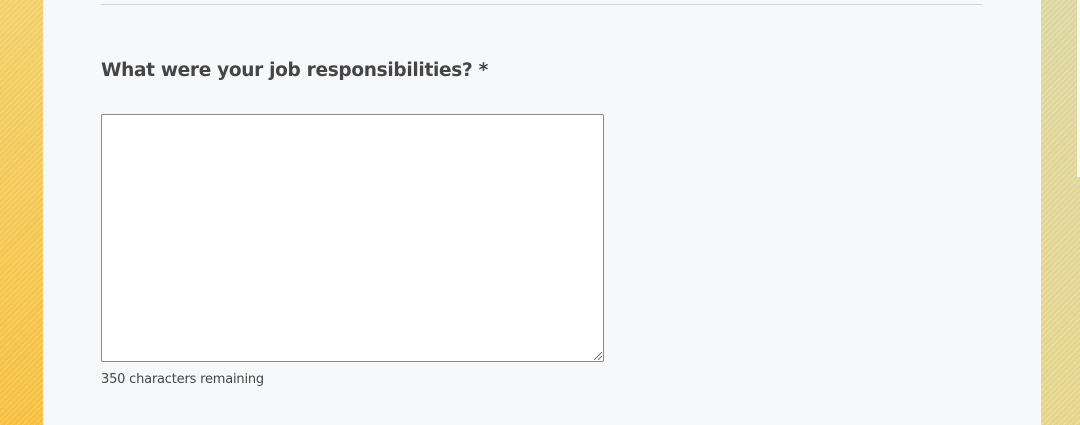 This screenshot has height=425, width=1080. I want to click on resize-grip-icon, so click(597, 355).